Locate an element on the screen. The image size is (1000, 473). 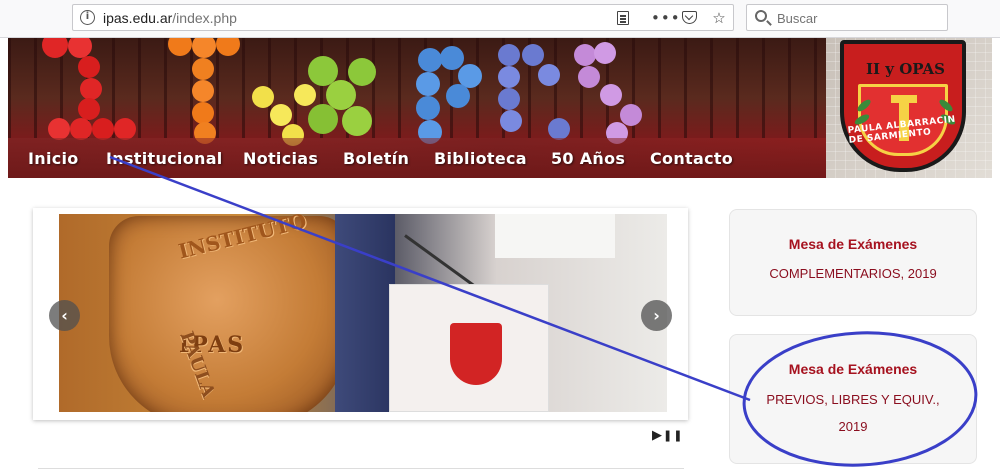
nav-boletin: Boletín is located at coordinates (376, 158).